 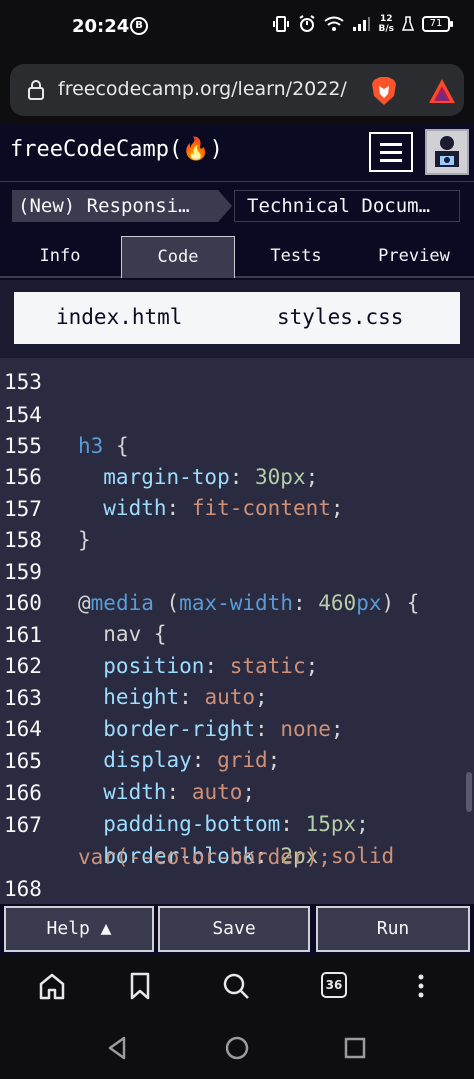 What do you see at coordinates (307, 23) in the screenshot?
I see `alarm-icon` at bounding box center [307, 23].